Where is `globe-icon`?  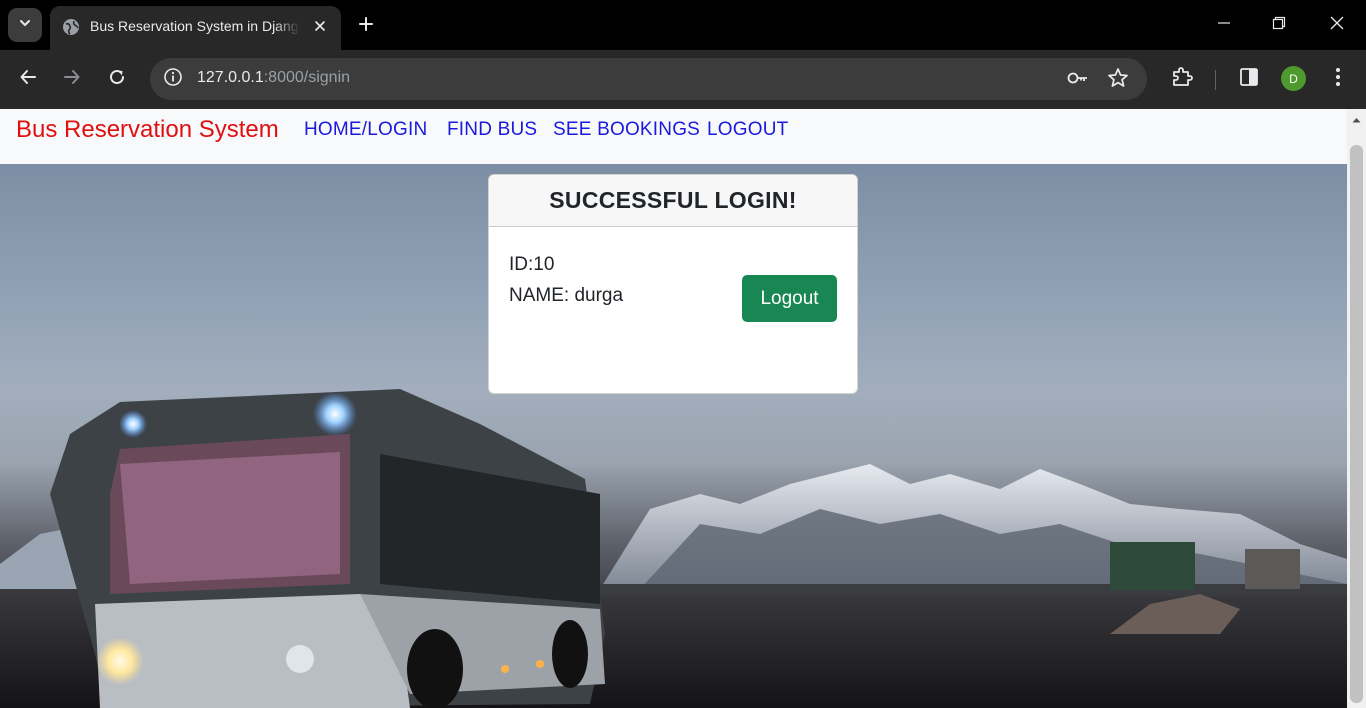 globe-icon is located at coordinates (71, 29).